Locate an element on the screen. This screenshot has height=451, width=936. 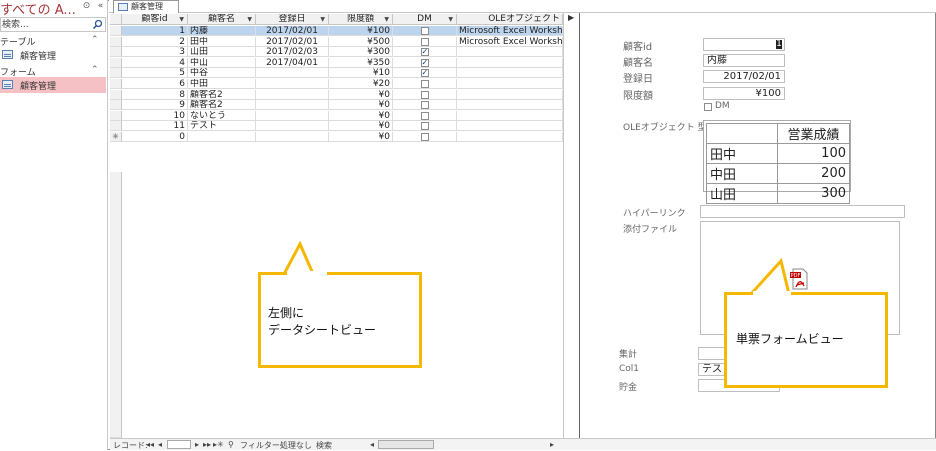
column-header-id: 顧客id ▼ is located at coordinates (155, 19).